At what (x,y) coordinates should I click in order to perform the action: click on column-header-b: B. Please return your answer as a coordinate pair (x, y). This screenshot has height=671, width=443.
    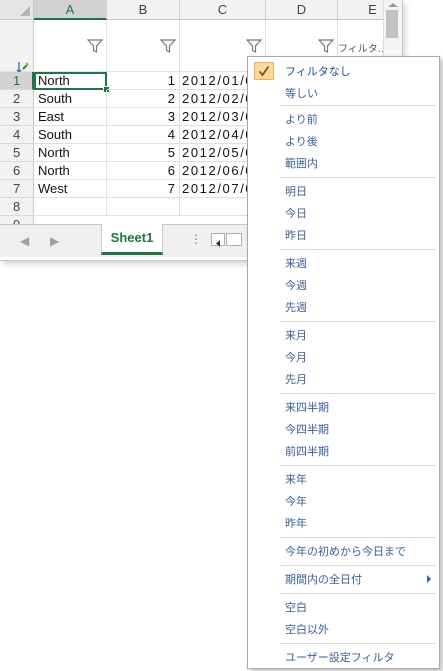
    Looking at the image, I should click on (143, 10).